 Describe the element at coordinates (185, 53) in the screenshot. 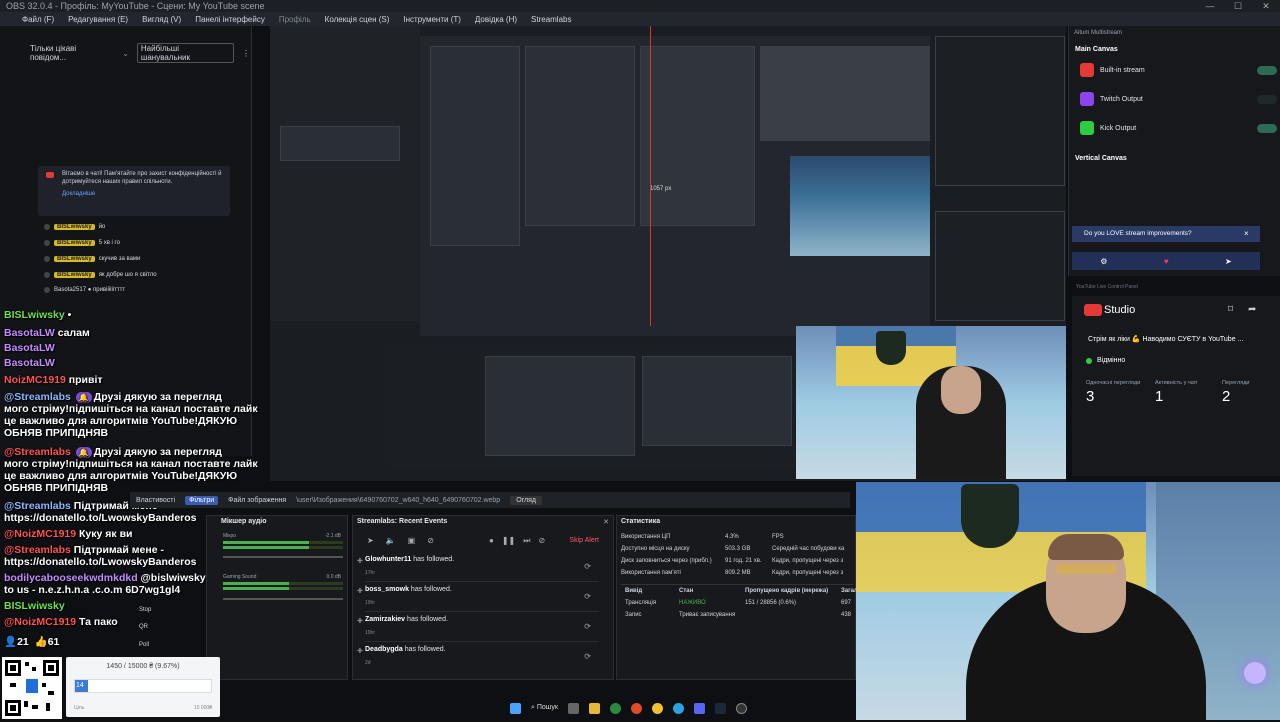

I see `top-fans-button: Найбільші шанувальник` at that location.